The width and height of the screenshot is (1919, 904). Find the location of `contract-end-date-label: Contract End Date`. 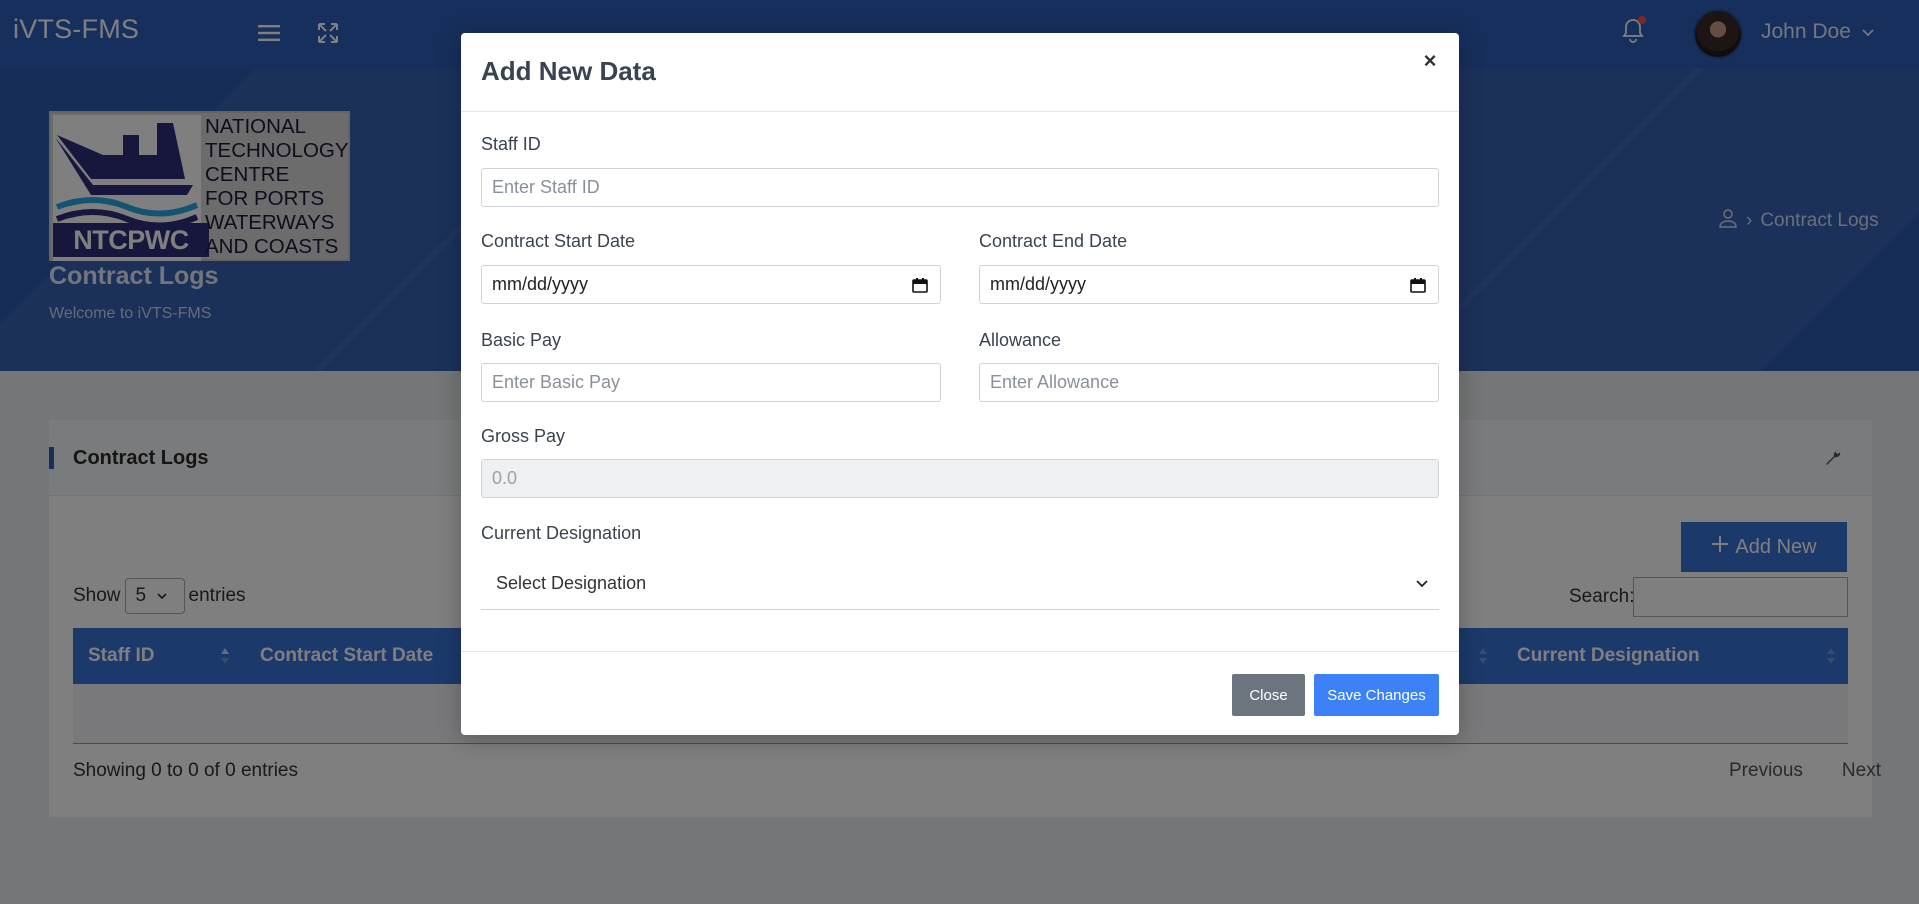

contract-end-date-label: Contract End Date is located at coordinates (1053, 241).